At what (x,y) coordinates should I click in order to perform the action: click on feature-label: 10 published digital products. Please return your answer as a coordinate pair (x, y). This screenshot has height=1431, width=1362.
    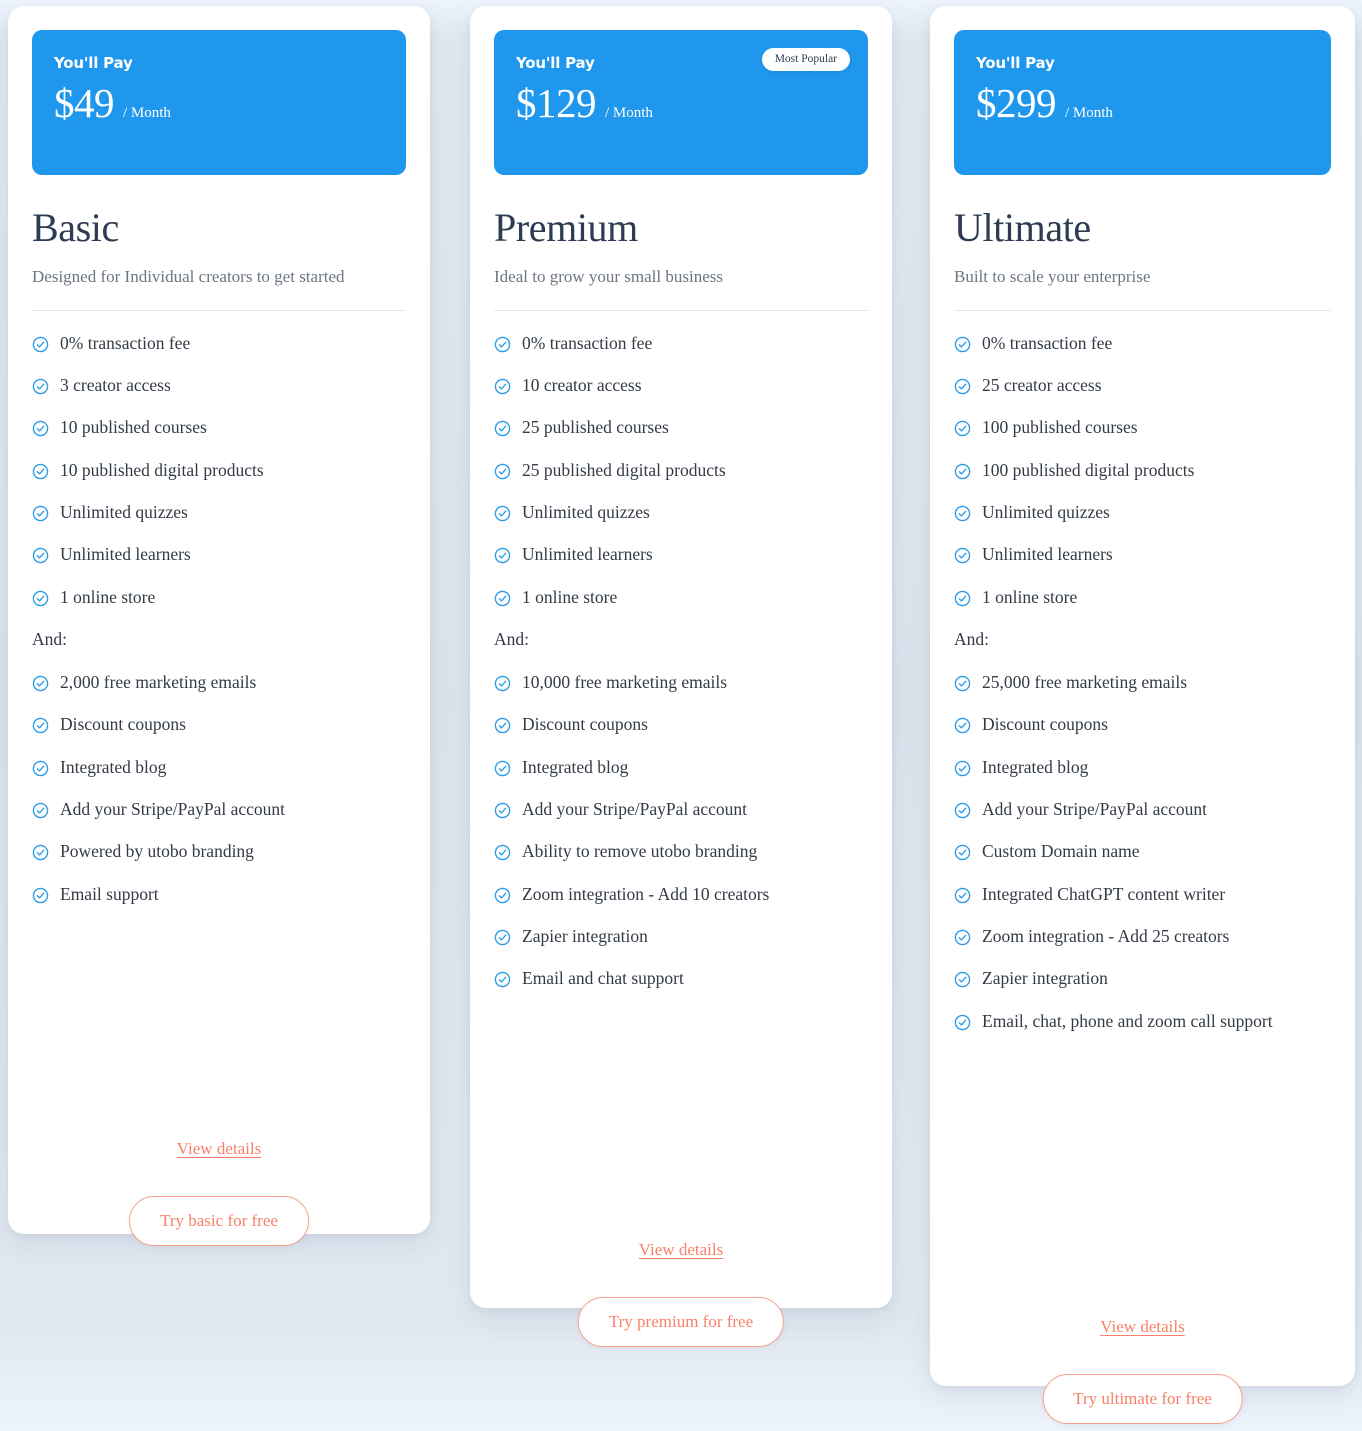
    Looking at the image, I should click on (162, 469).